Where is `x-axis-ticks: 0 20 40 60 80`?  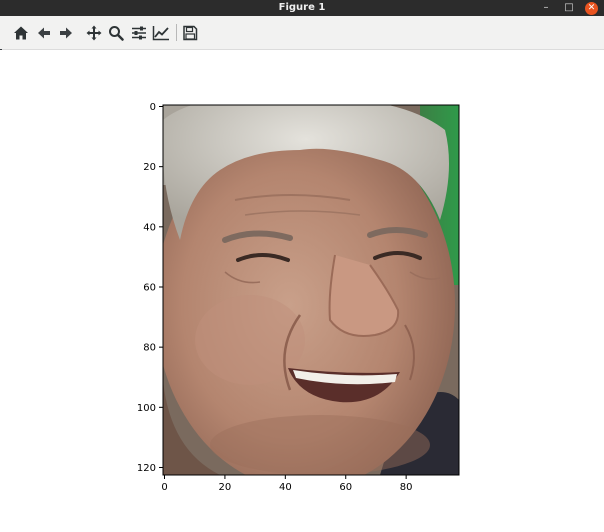 x-axis-ticks: 0 20 40 60 80 is located at coordinates (287, 484).